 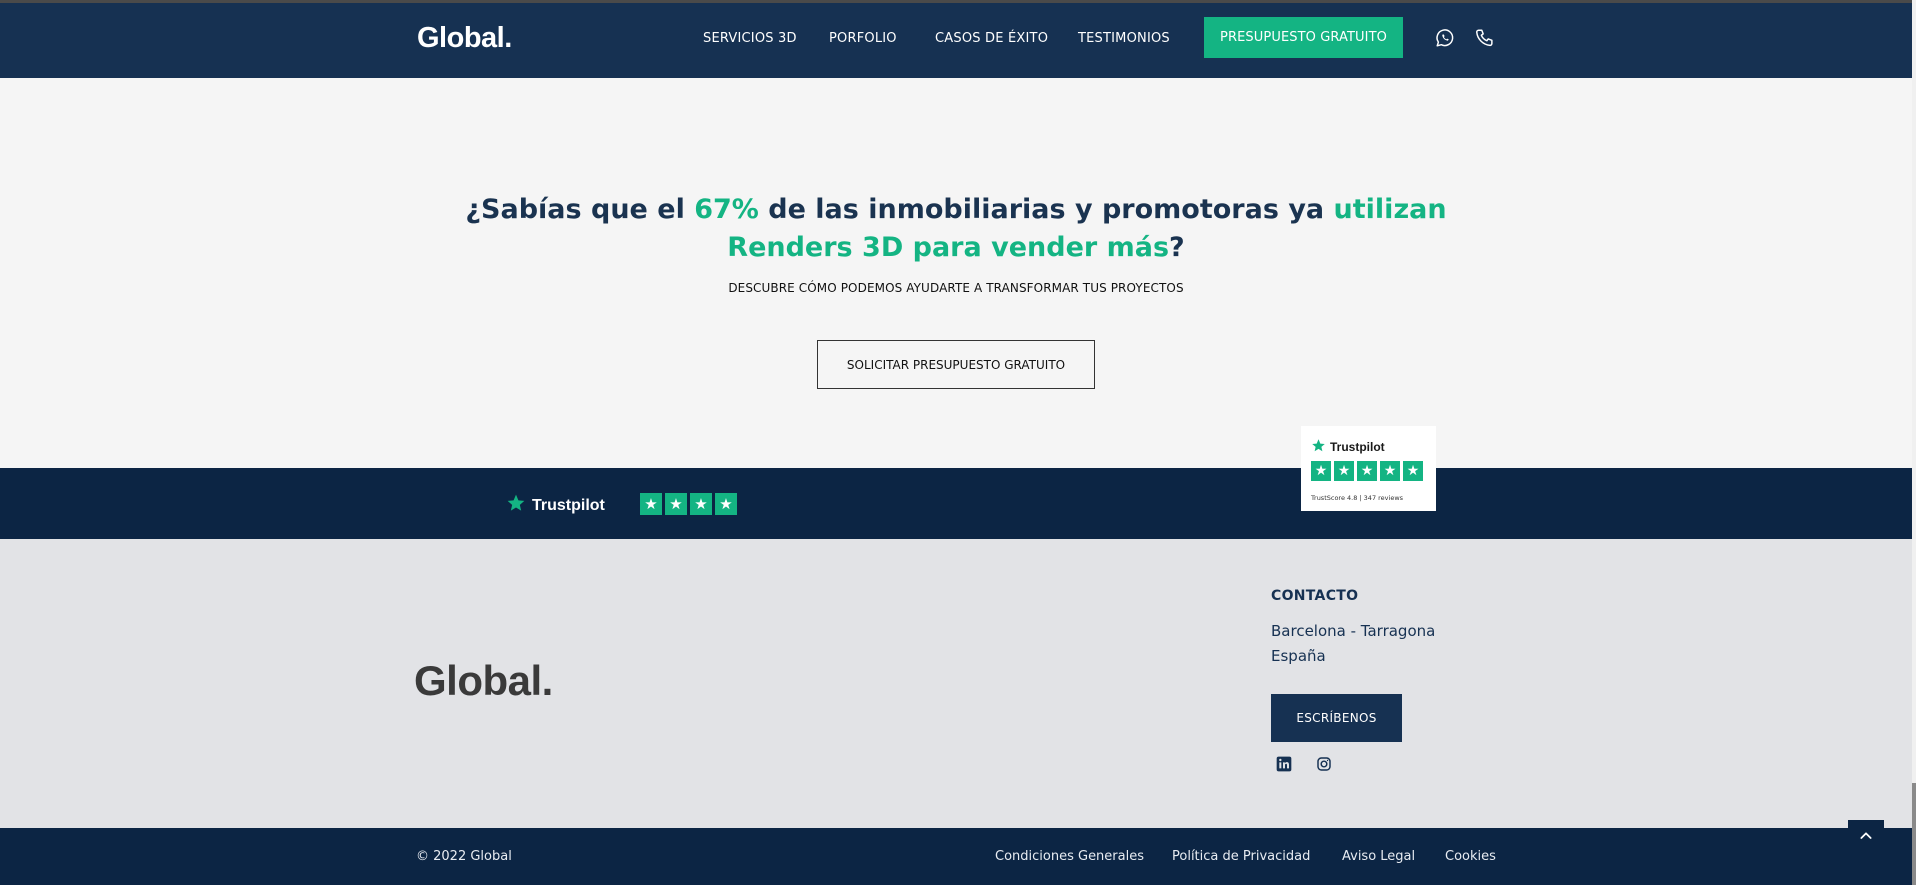 What do you see at coordinates (750, 38) in the screenshot?
I see `nav-link-servicios: SERVICIOS 3D` at bounding box center [750, 38].